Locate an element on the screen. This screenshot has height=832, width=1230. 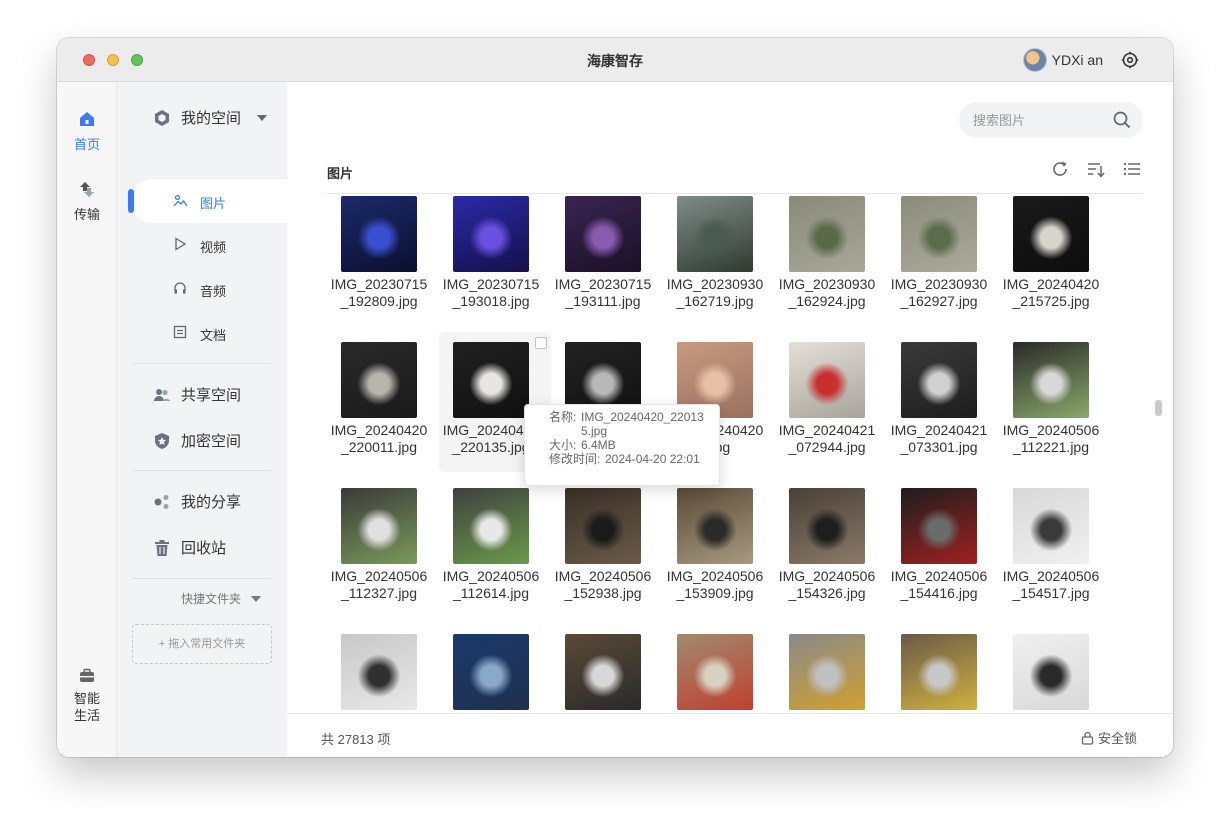
photo-item: IMG_20240506 _154326.jpg is located at coordinates (831, 548).